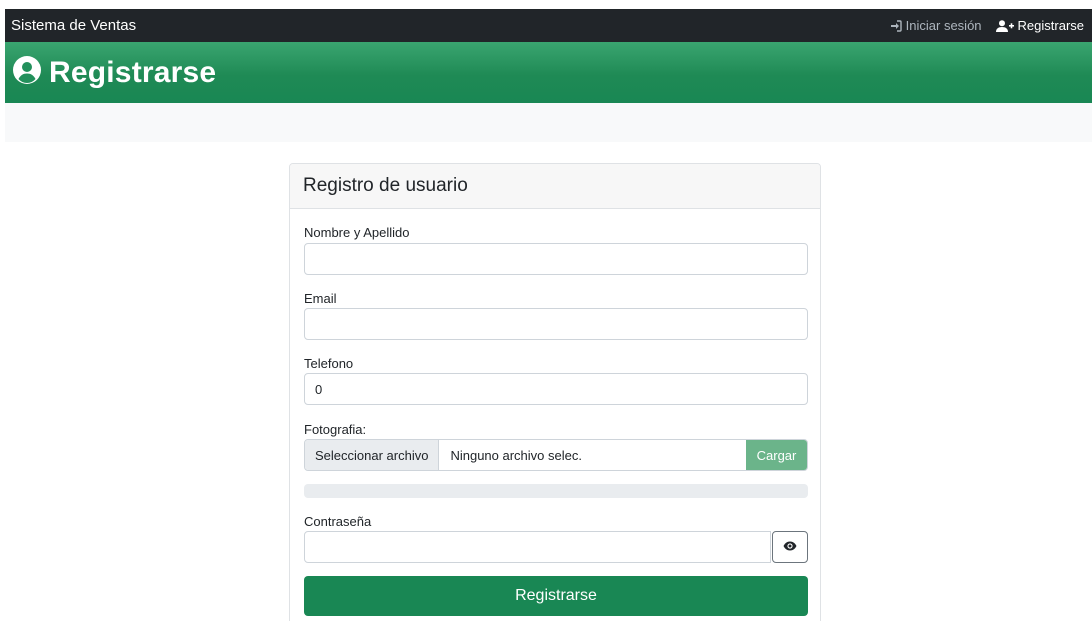 Image resolution: width=1092 pixels, height=621 pixels. Describe the element at coordinates (27, 72) in the screenshot. I see `user-circle-icon` at that location.